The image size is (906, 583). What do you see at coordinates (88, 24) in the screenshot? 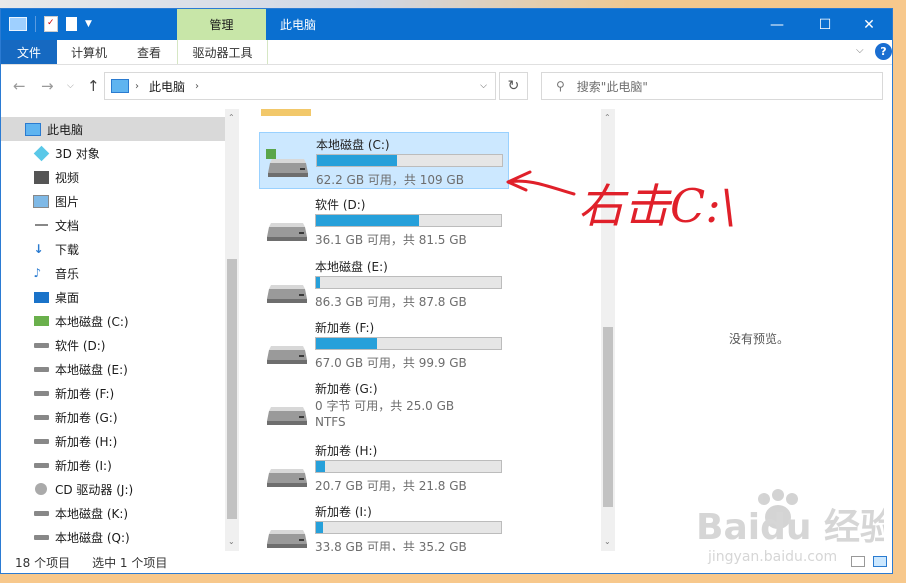
I see `customize-qat-icon: ▼` at bounding box center [88, 24].